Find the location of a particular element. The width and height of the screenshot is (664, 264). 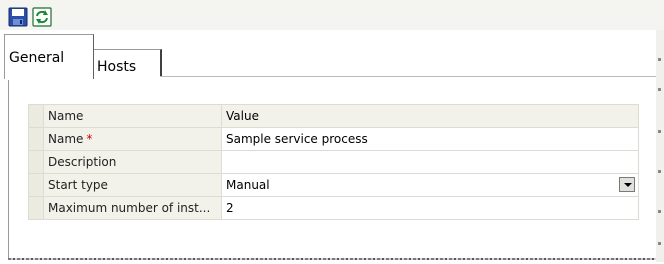

save-button is located at coordinates (18, 17).